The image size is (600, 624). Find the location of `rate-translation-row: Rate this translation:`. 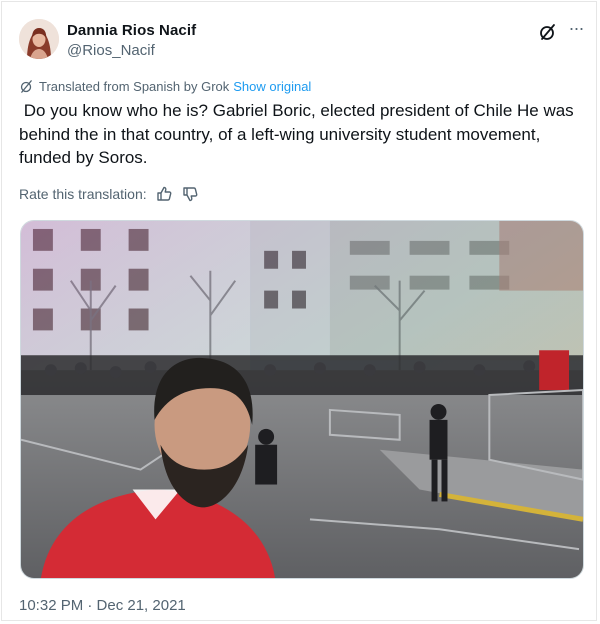

rate-translation-row: Rate this translation: is located at coordinates (109, 194).